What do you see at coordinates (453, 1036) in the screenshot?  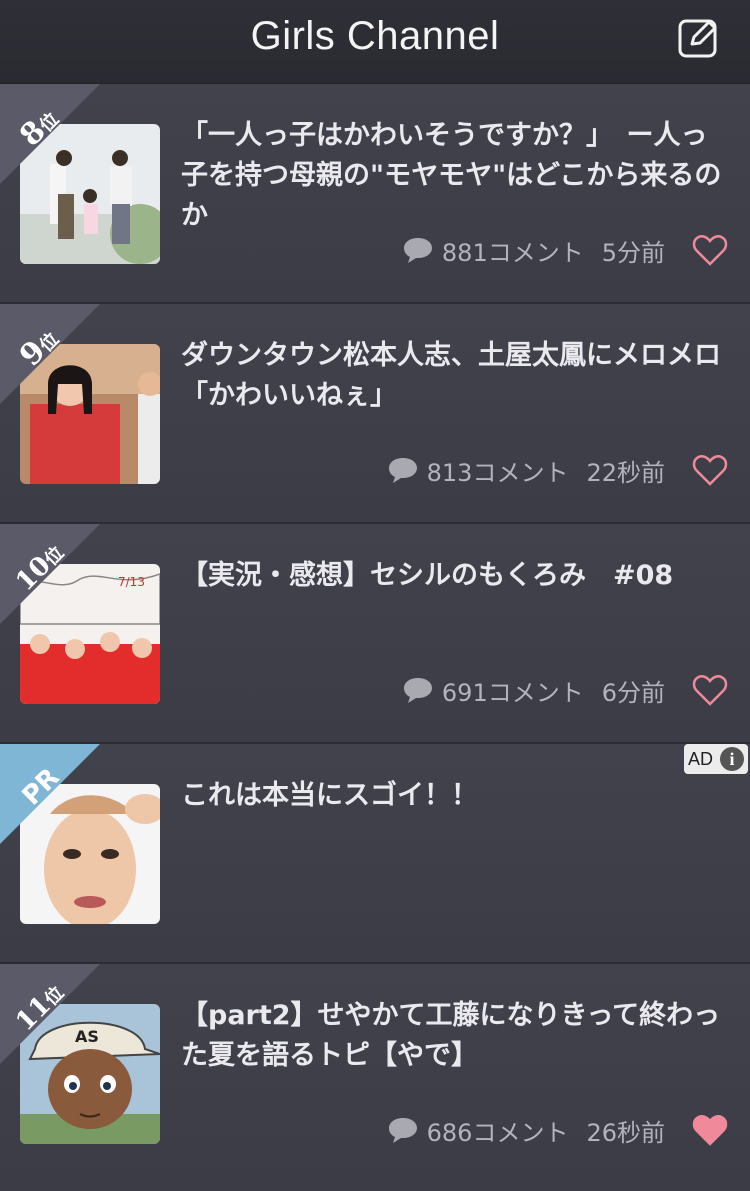 I see `topic-title: 【part2】せやかて工藤になりきって終わった夏を語るトピ【やで】` at bounding box center [453, 1036].